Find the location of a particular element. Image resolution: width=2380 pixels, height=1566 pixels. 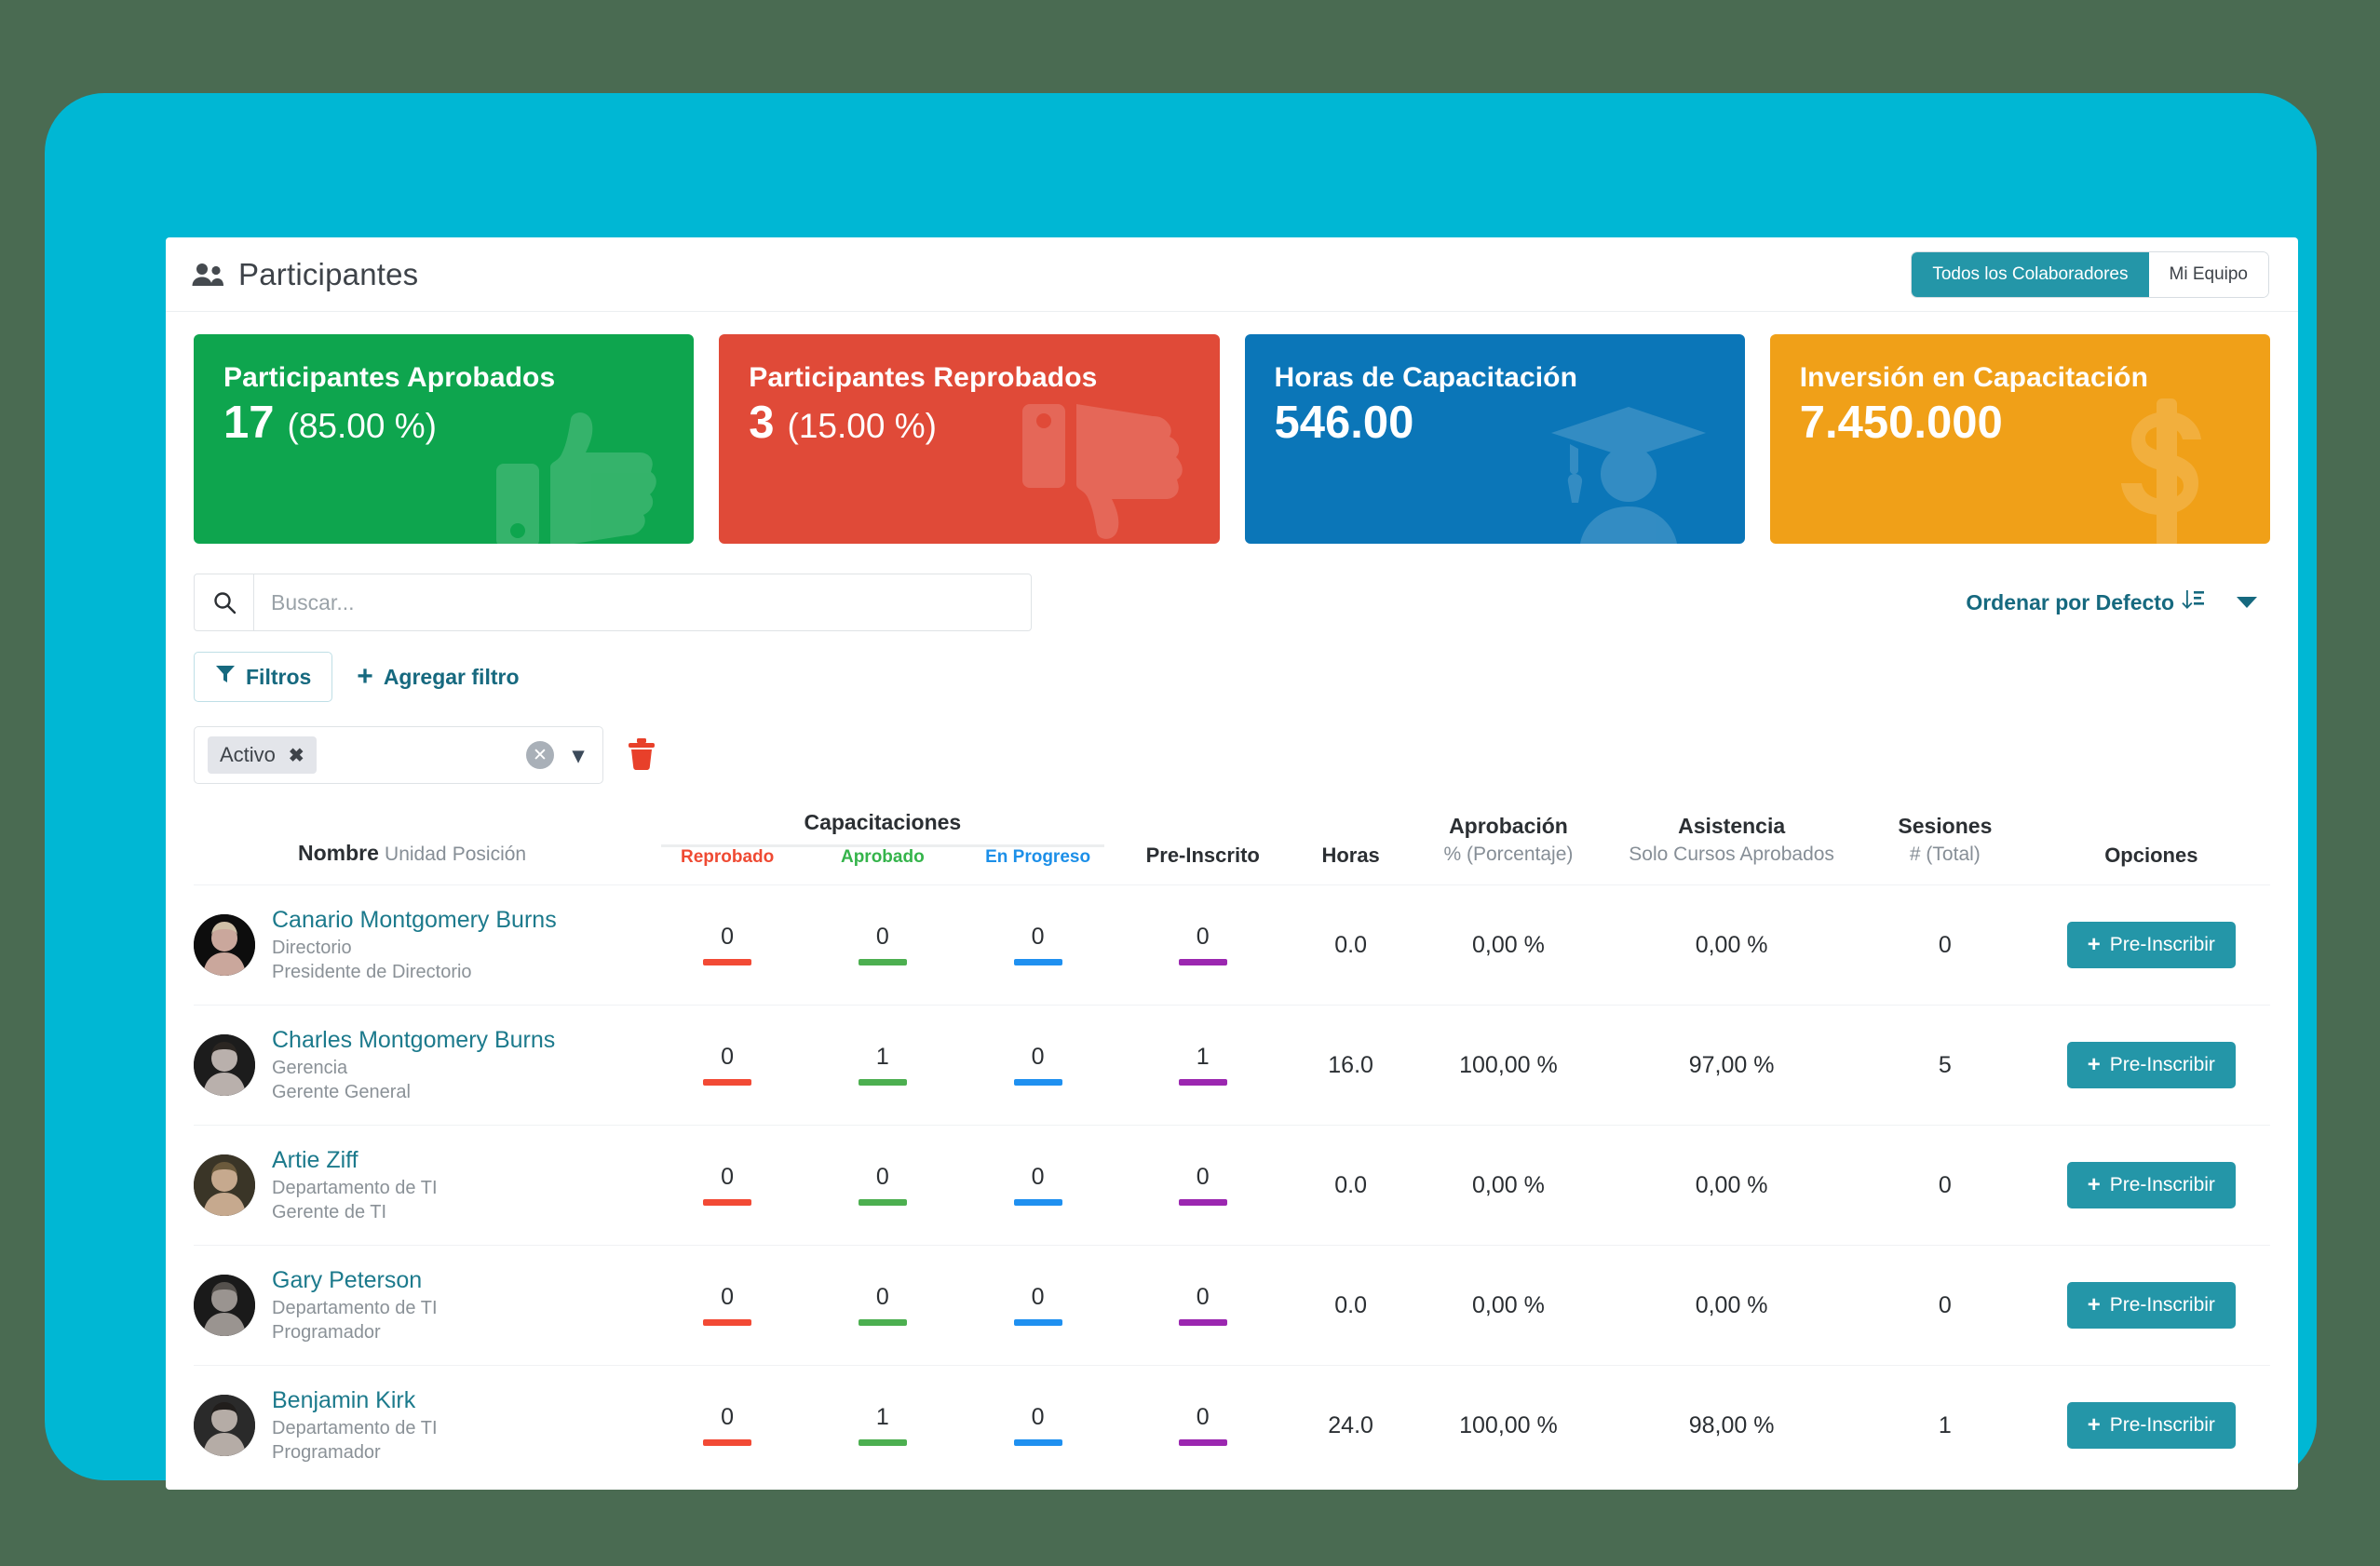

kpi-value: 7.450.000 is located at coordinates (1901, 423).